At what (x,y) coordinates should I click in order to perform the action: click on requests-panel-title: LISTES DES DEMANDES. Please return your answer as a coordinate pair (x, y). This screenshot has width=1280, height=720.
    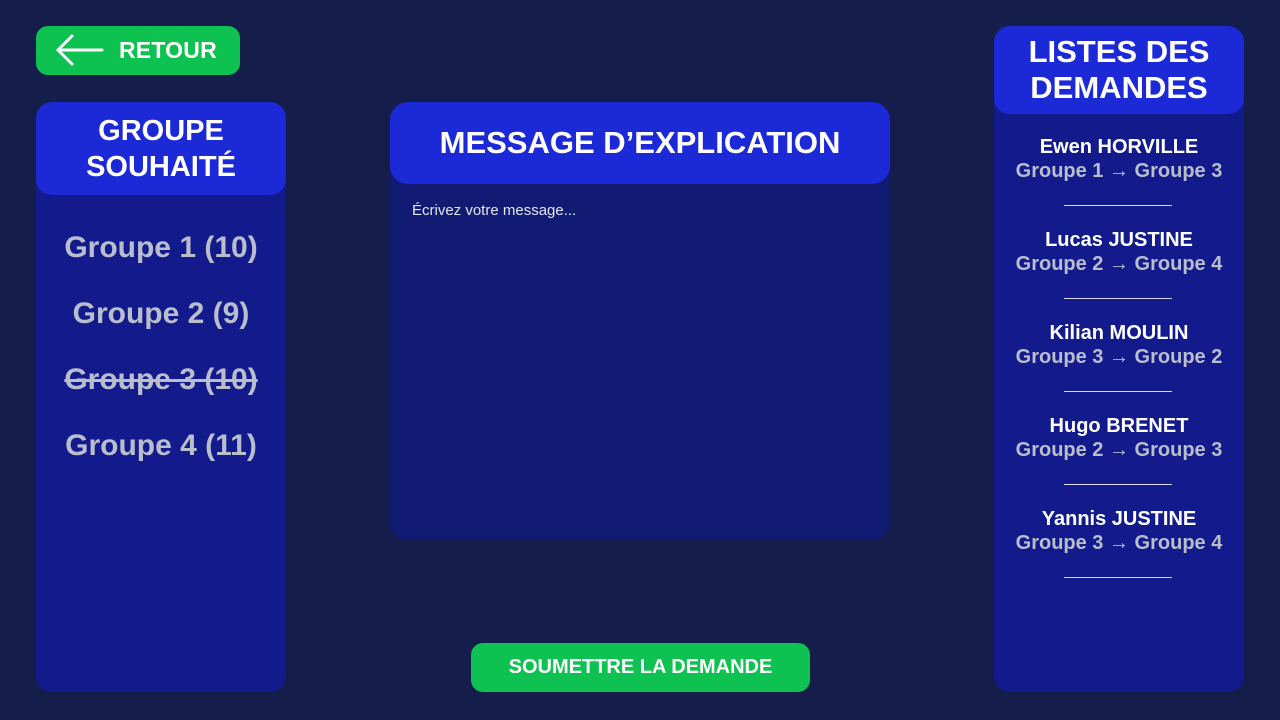
    Looking at the image, I should click on (1119, 69).